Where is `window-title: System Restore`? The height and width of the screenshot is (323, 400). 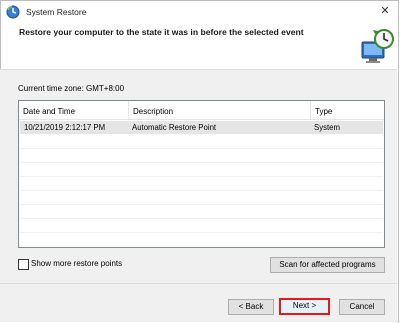 window-title: System Restore is located at coordinates (56, 12).